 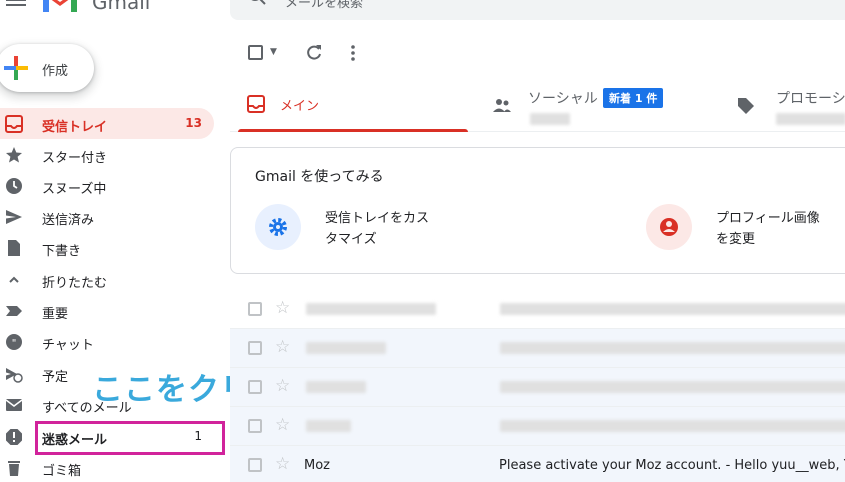 What do you see at coordinates (62, 251) in the screenshot?
I see `sidebar-item-label: 下書き` at bounding box center [62, 251].